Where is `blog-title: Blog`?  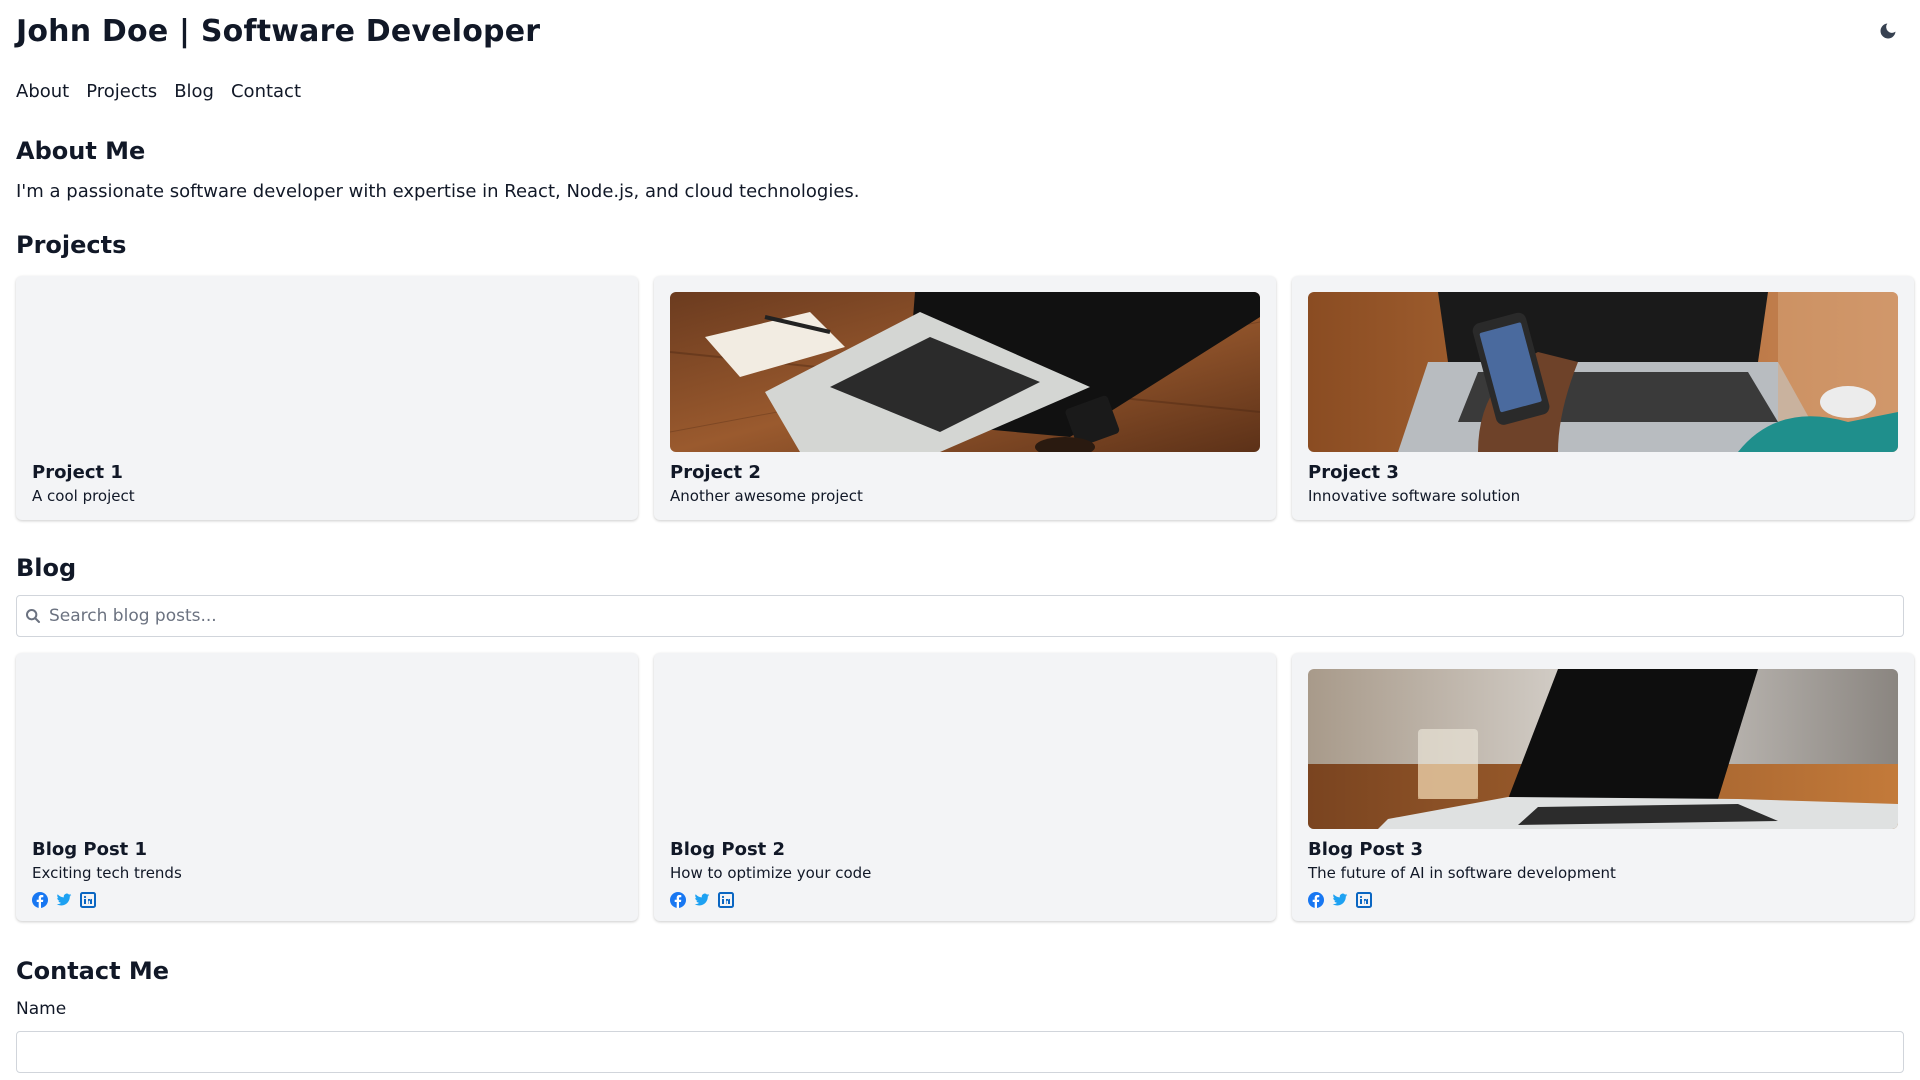 blog-title: Blog is located at coordinates (46, 568).